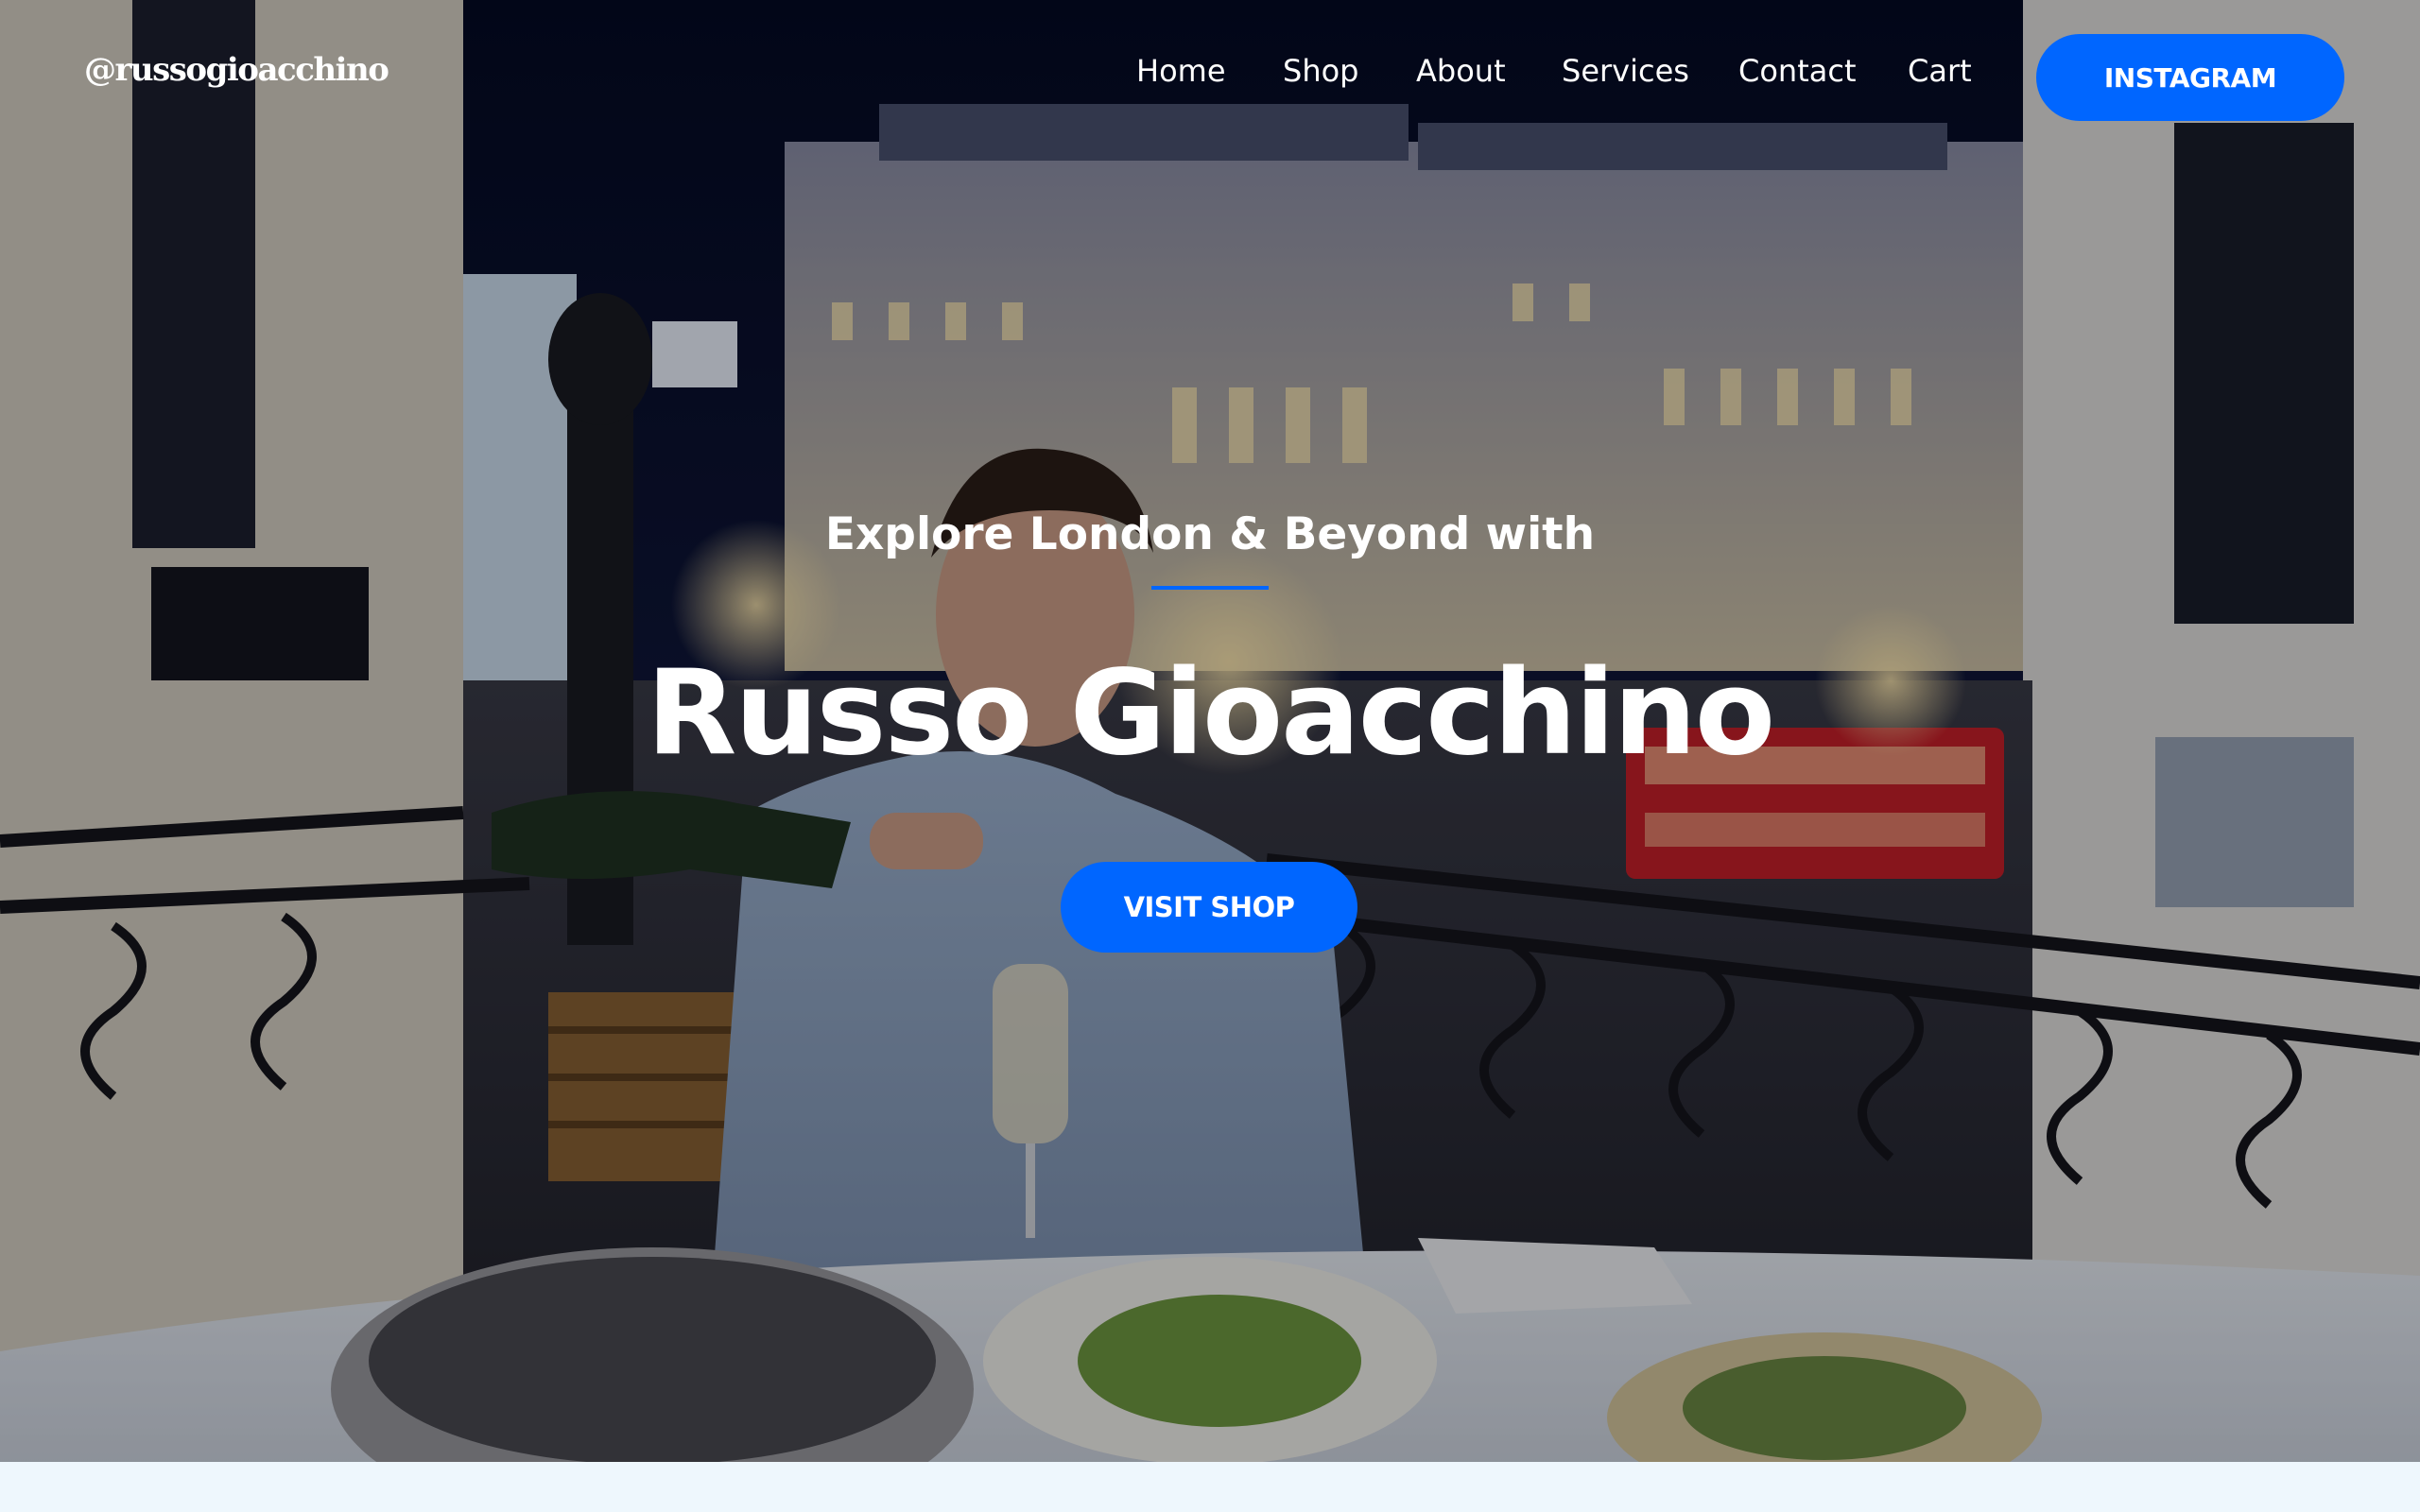 Image resolution: width=2420 pixels, height=1512 pixels. I want to click on hero-kicker: Explore London & Beyond with, so click(1210, 534).